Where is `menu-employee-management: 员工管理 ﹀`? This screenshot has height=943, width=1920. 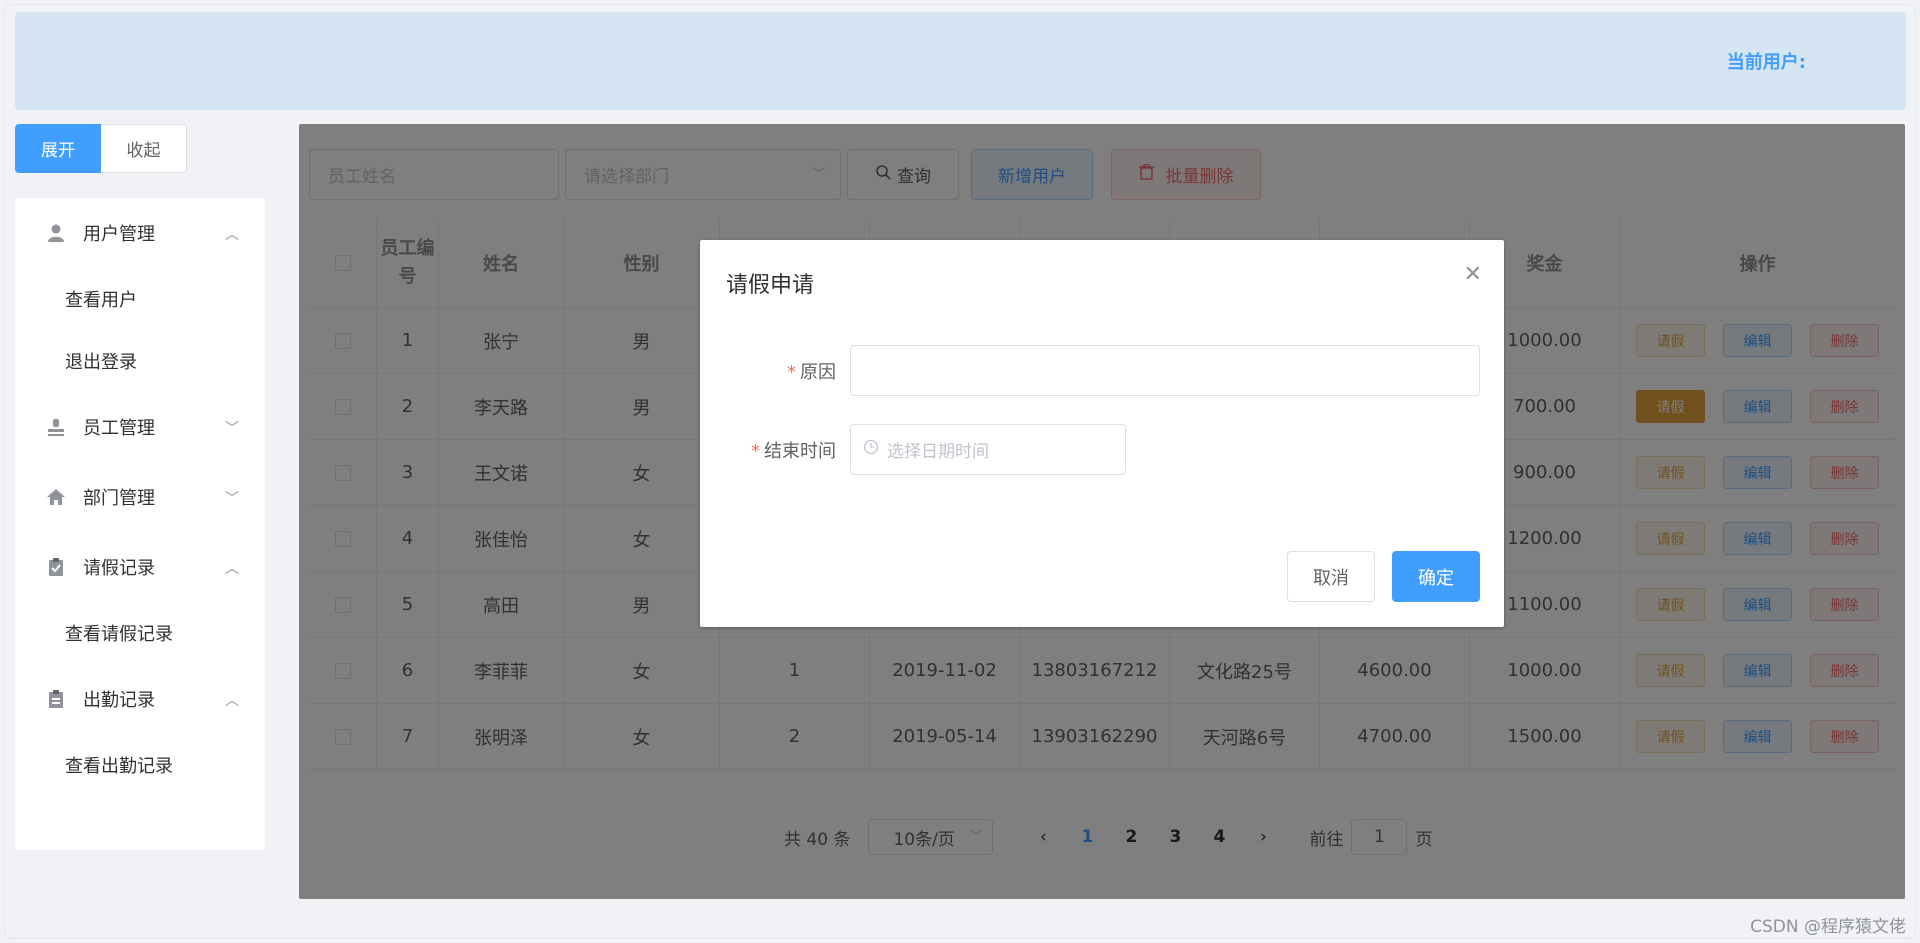 menu-employee-management: 员工管理 ﹀ is located at coordinates (140, 427).